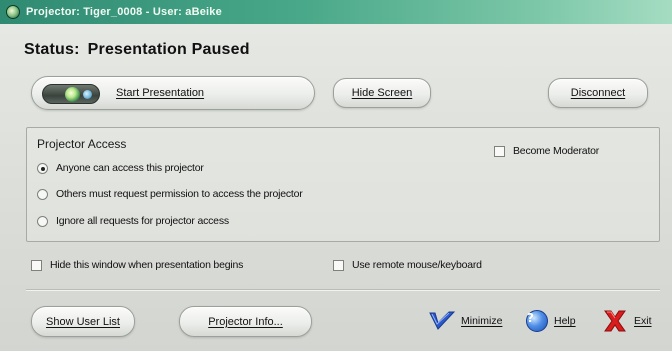  I want to click on disconnect-label: Disconnect, so click(598, 93).